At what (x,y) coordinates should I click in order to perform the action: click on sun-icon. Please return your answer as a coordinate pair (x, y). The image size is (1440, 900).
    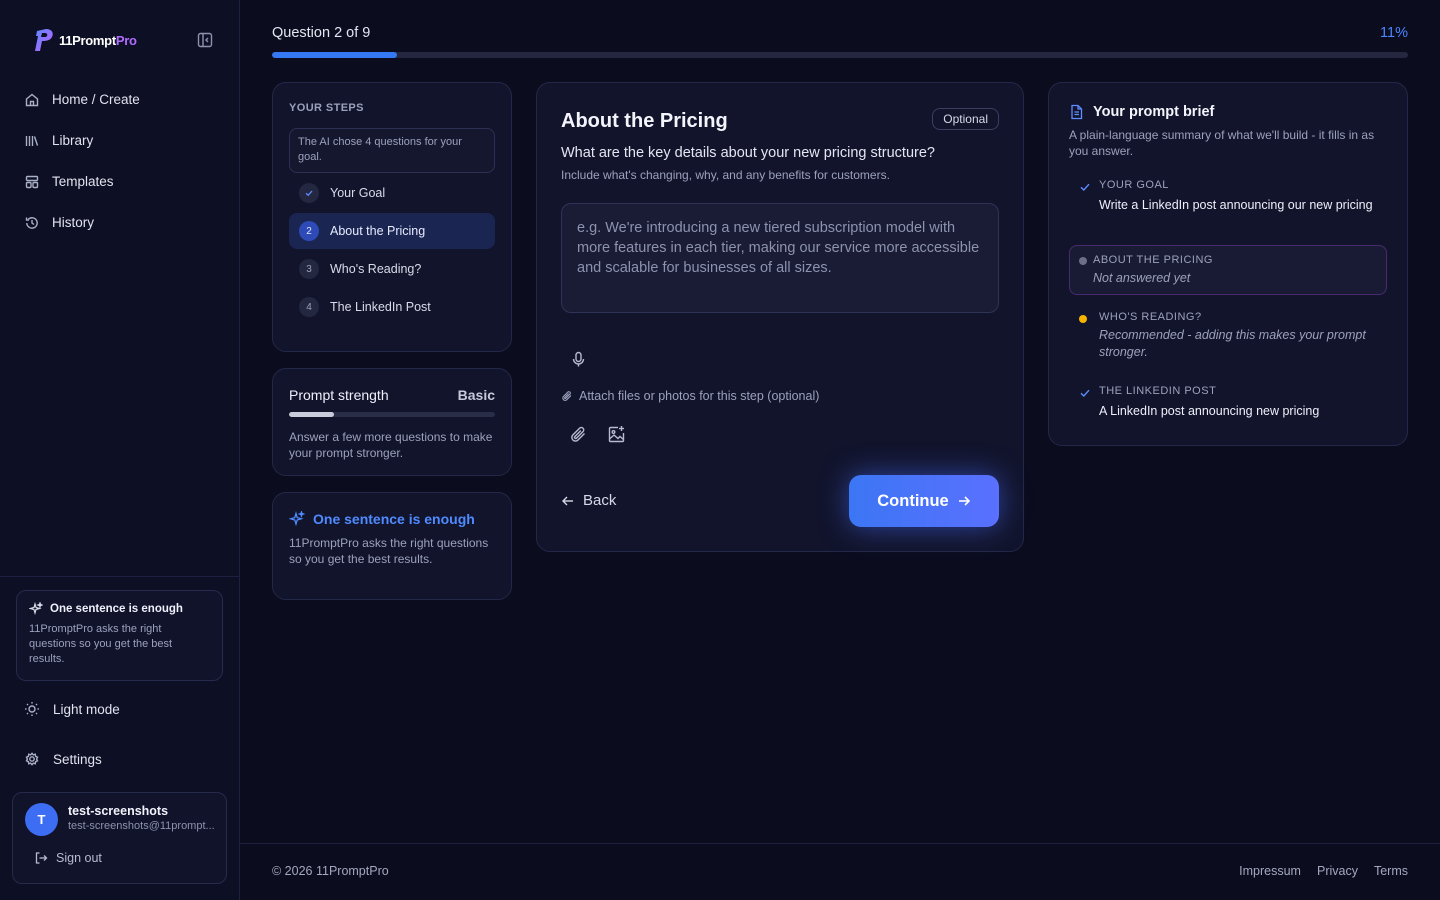
    Looking at the image, I should click on (32, 709).